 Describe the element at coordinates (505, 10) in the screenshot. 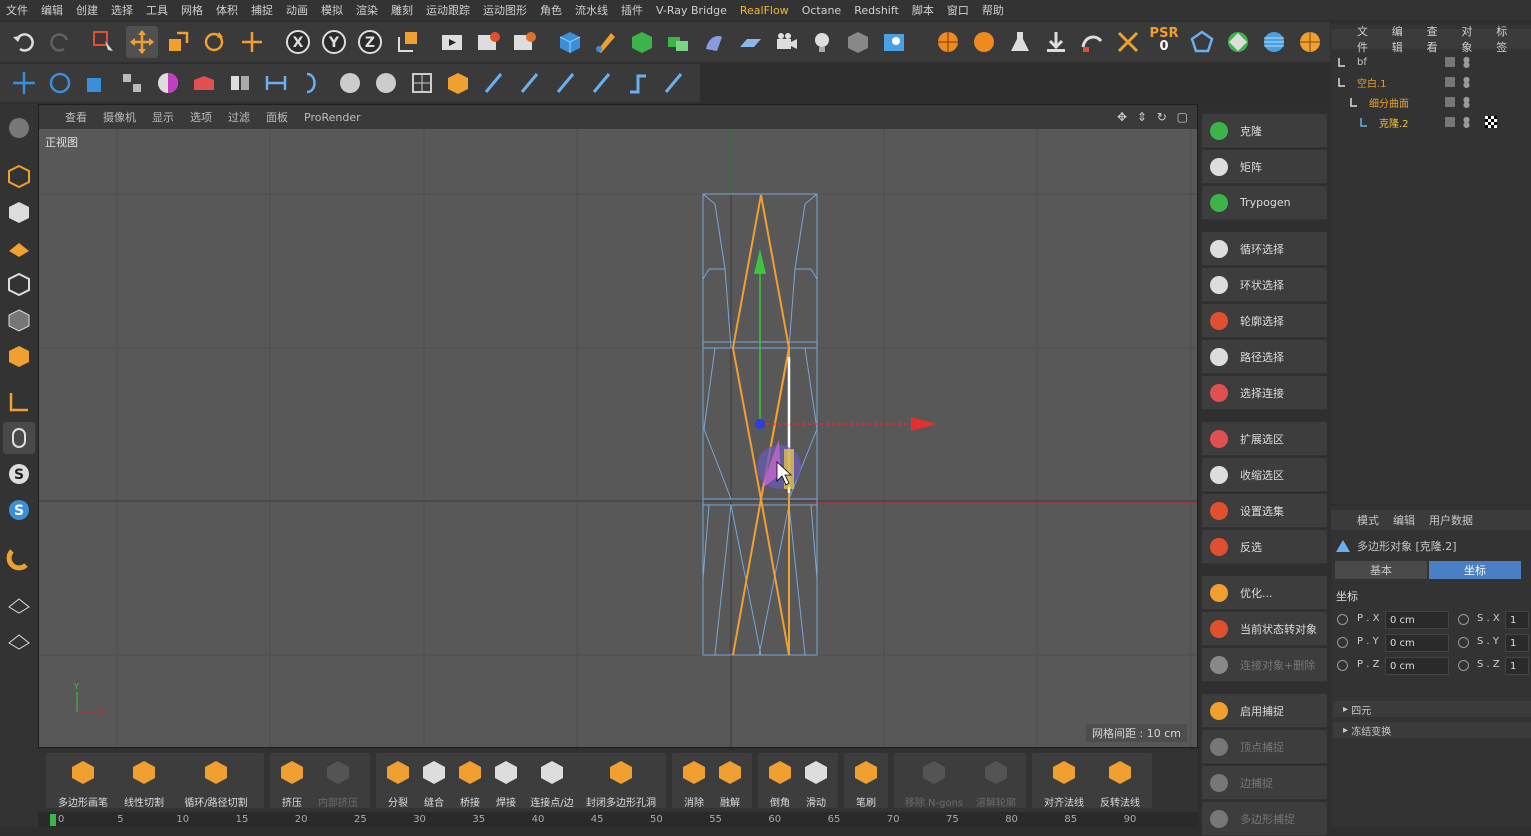

I see `menu-item-13: 运动图形` at that location.